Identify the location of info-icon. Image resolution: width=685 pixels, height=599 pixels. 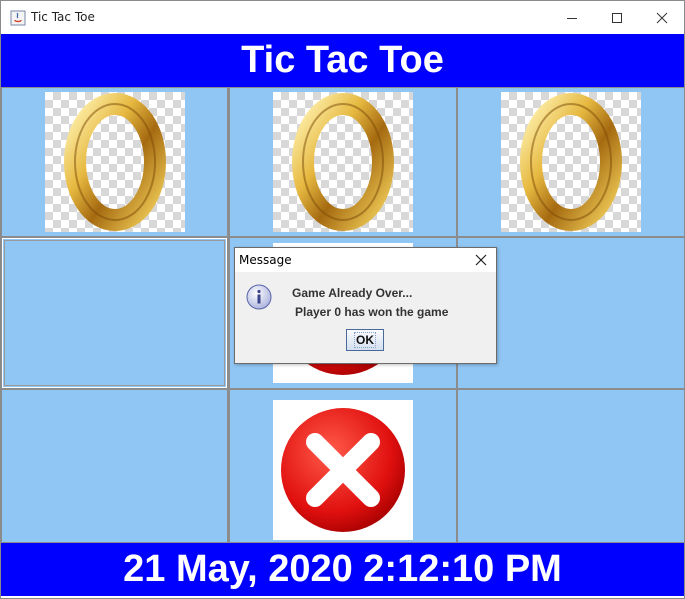
(259, 297).